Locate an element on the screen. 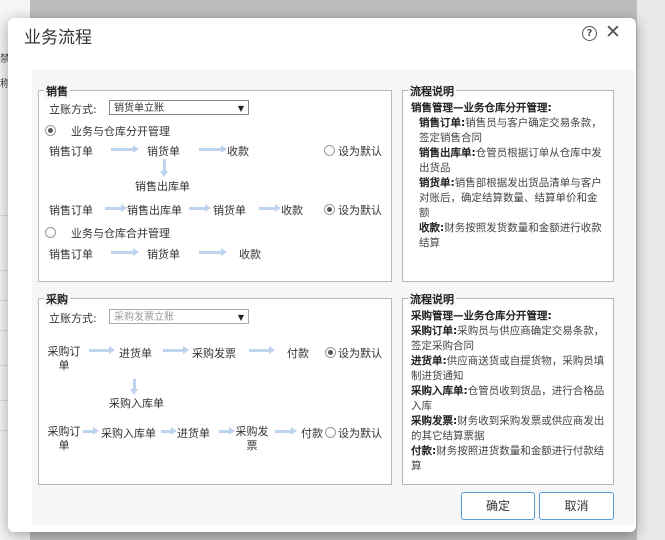 The height and width of the screenshot is (540, 665). desc-text: 财务按照发货数量和金额进行收款结算 is located at coordinates (510, 235).